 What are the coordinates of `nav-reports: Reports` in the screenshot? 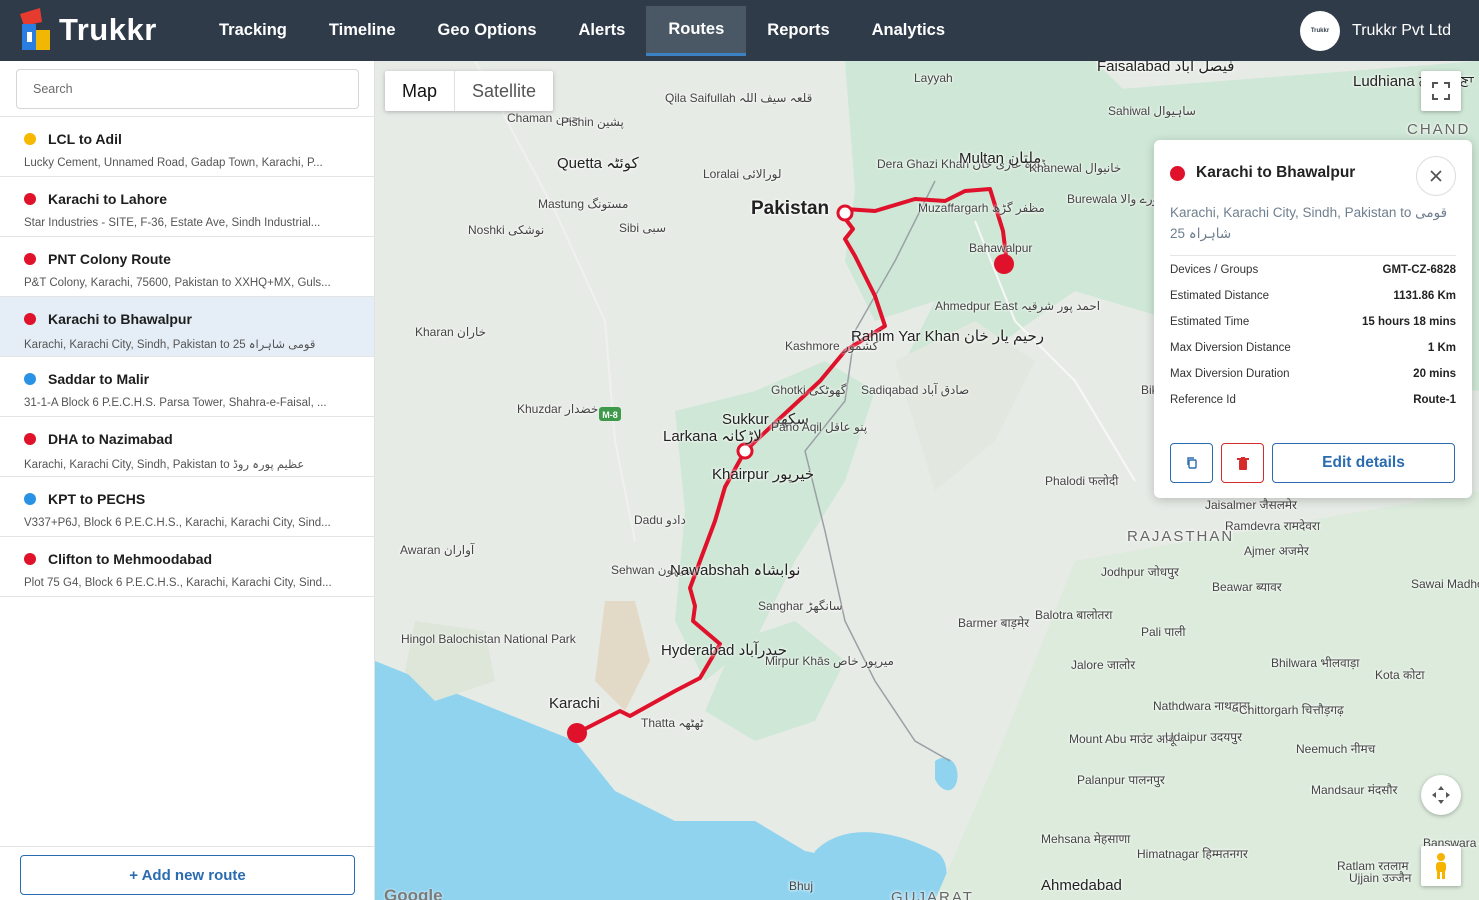 It's located at (798, 30).